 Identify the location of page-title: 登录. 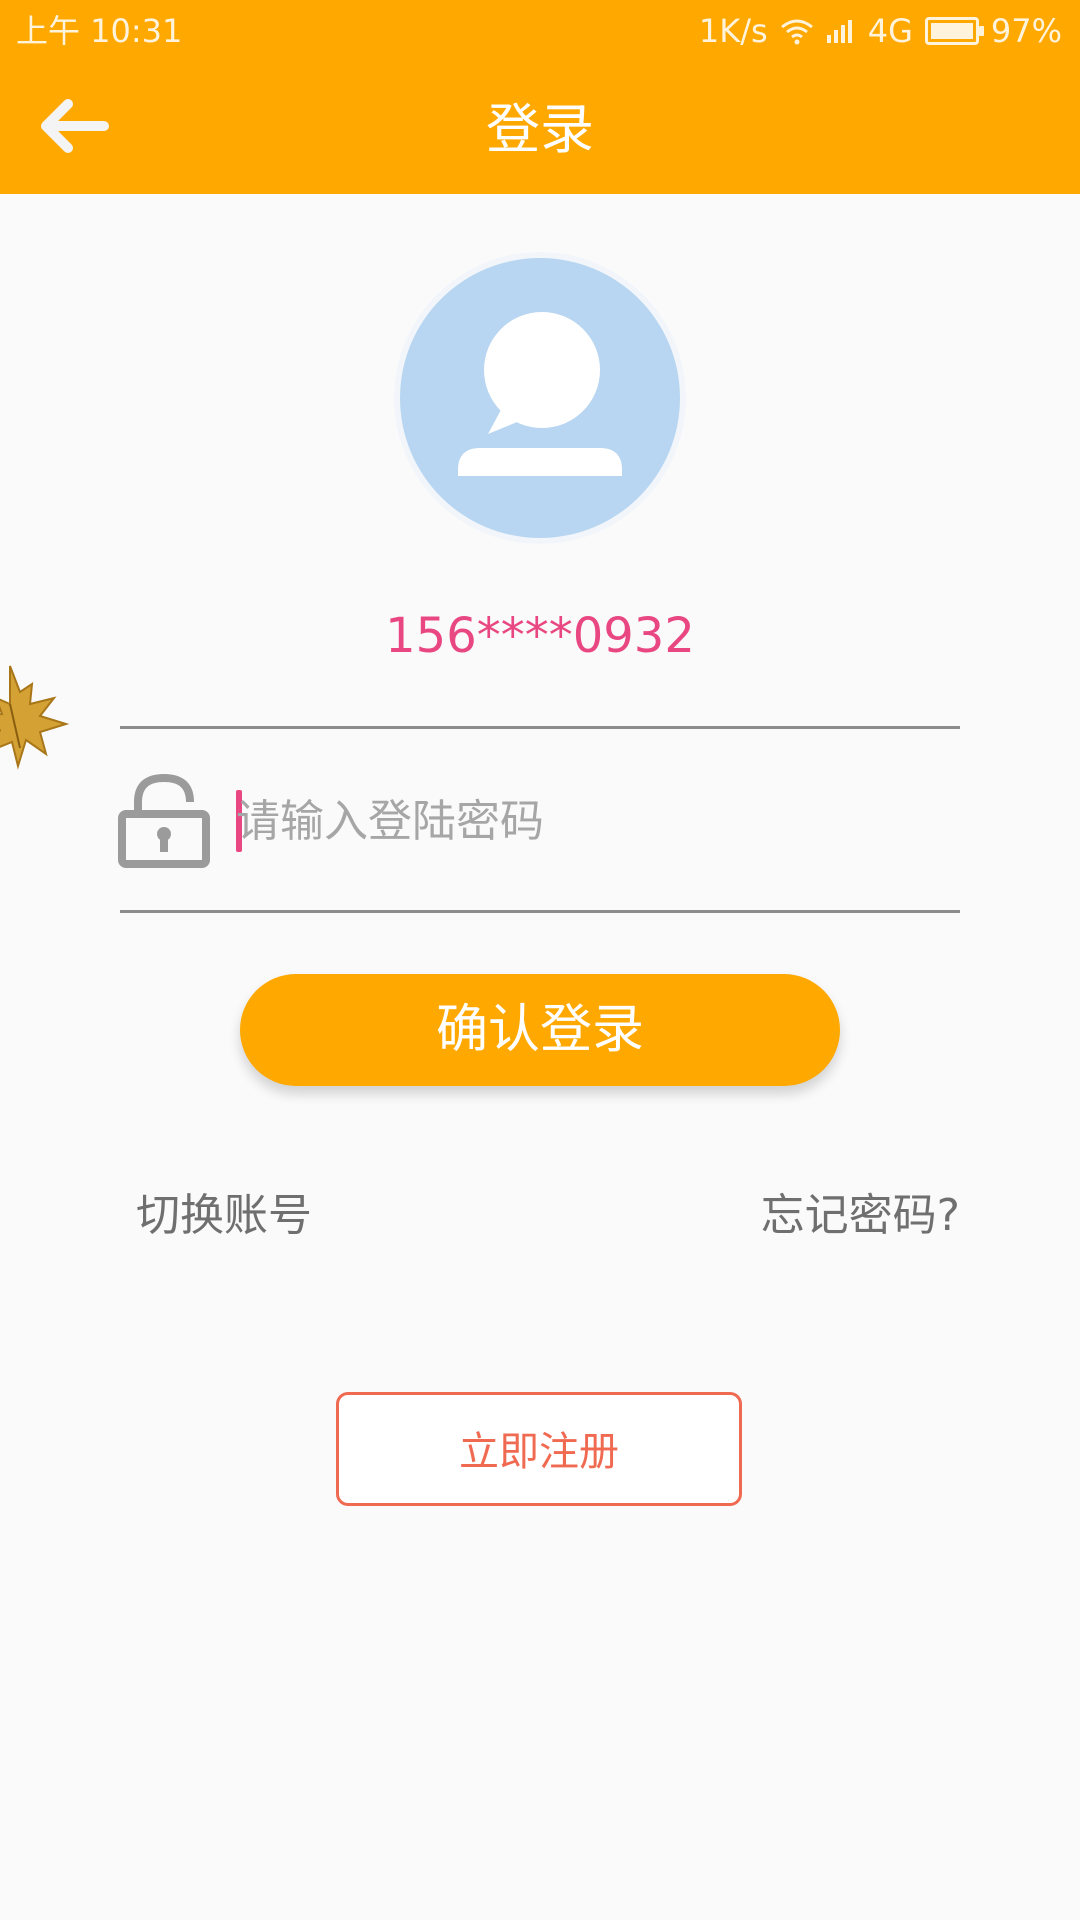
(540, 129).